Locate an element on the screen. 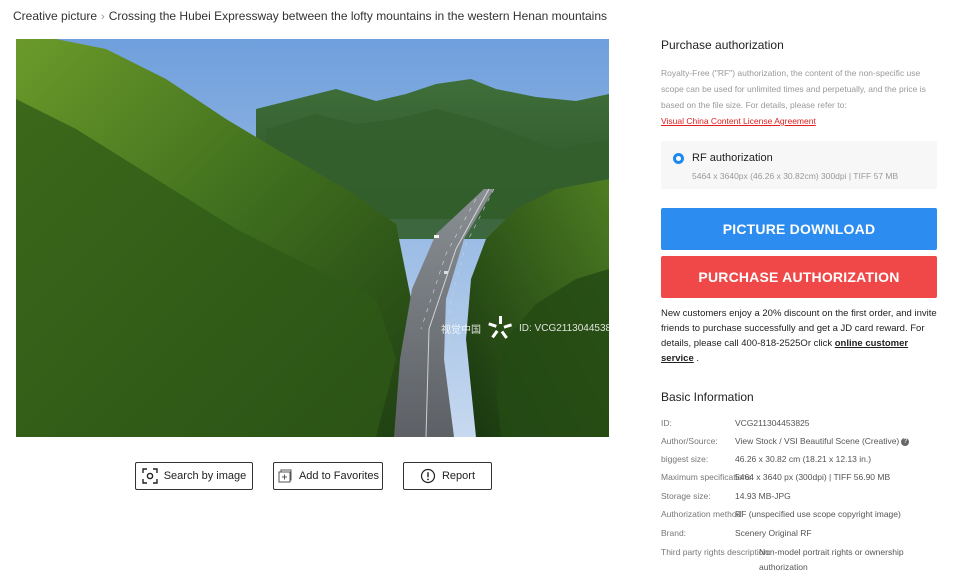  favorites-add-icon is located at coordinates (285, 476).